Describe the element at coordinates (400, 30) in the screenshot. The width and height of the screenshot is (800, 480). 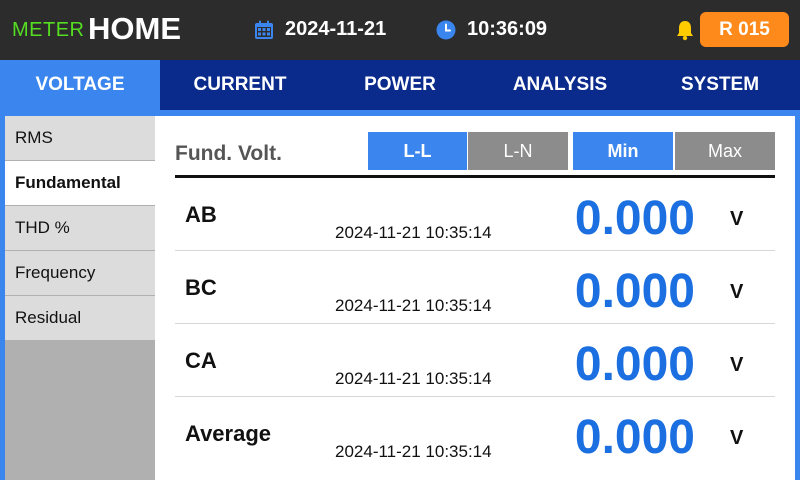
I see `header-bar: METER HOME 2024-11-21 10:36:09 R 015` at that location.